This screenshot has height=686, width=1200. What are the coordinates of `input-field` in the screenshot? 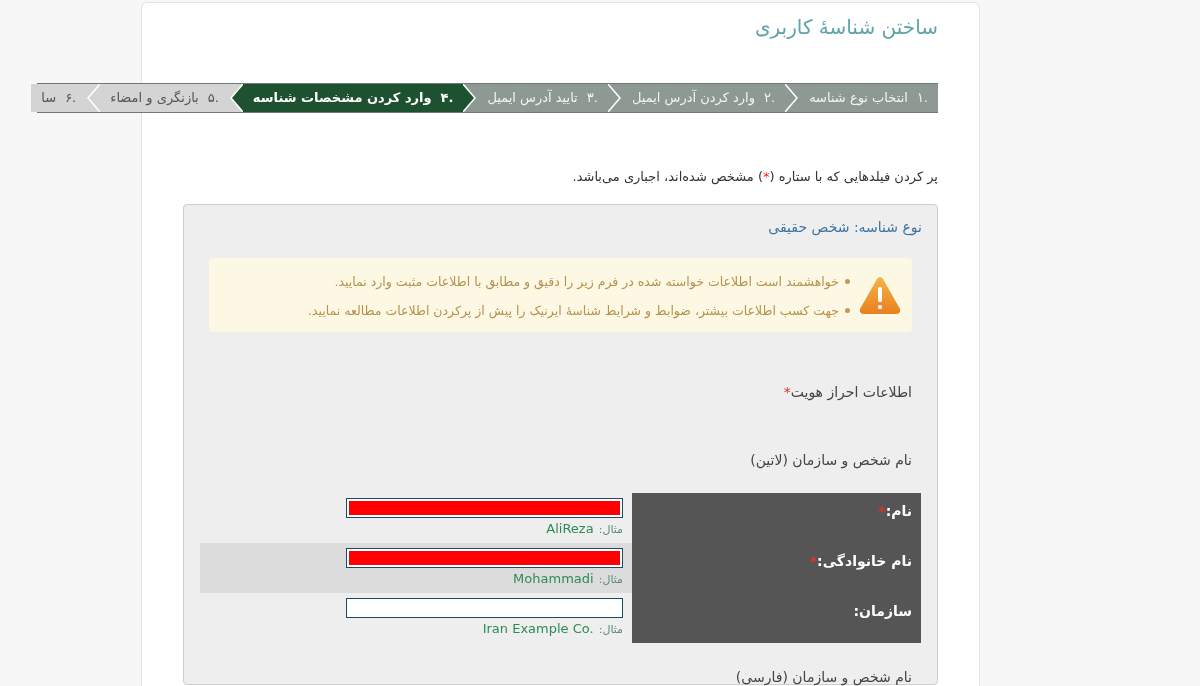 It's located at (484, 608).